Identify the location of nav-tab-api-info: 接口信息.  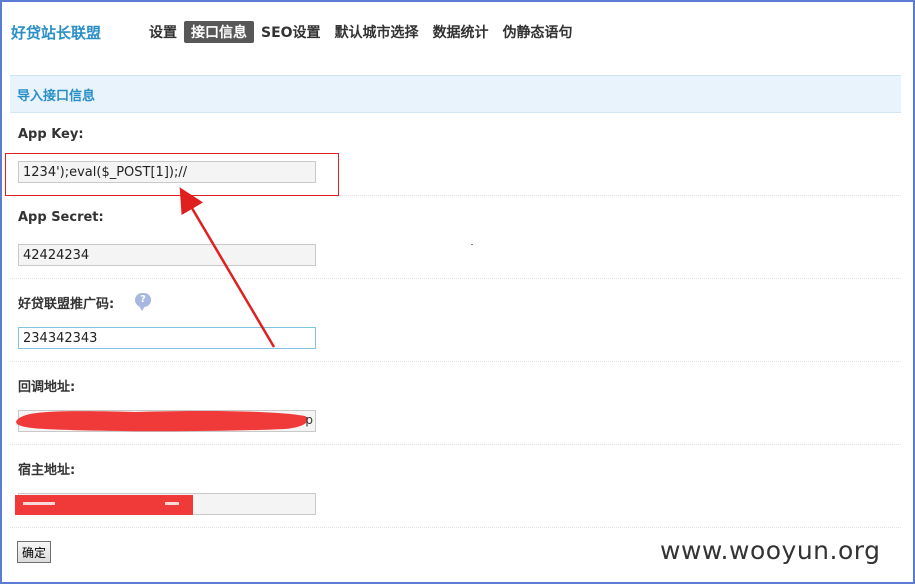
(219, 32).